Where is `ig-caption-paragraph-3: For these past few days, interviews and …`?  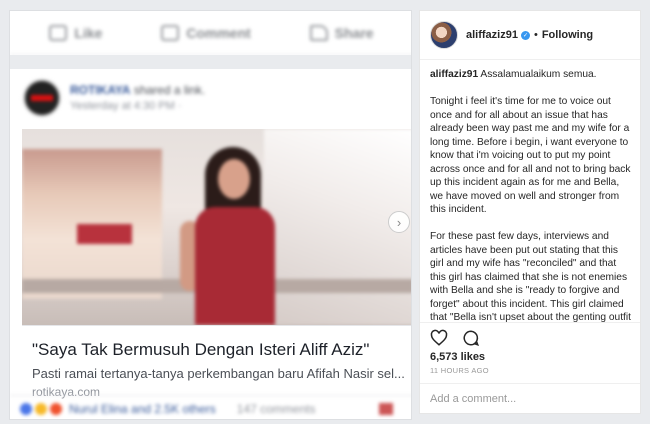 ig-caption-paragraph-3: For these past few days, interviews and … is located at coordinates (530, 276).